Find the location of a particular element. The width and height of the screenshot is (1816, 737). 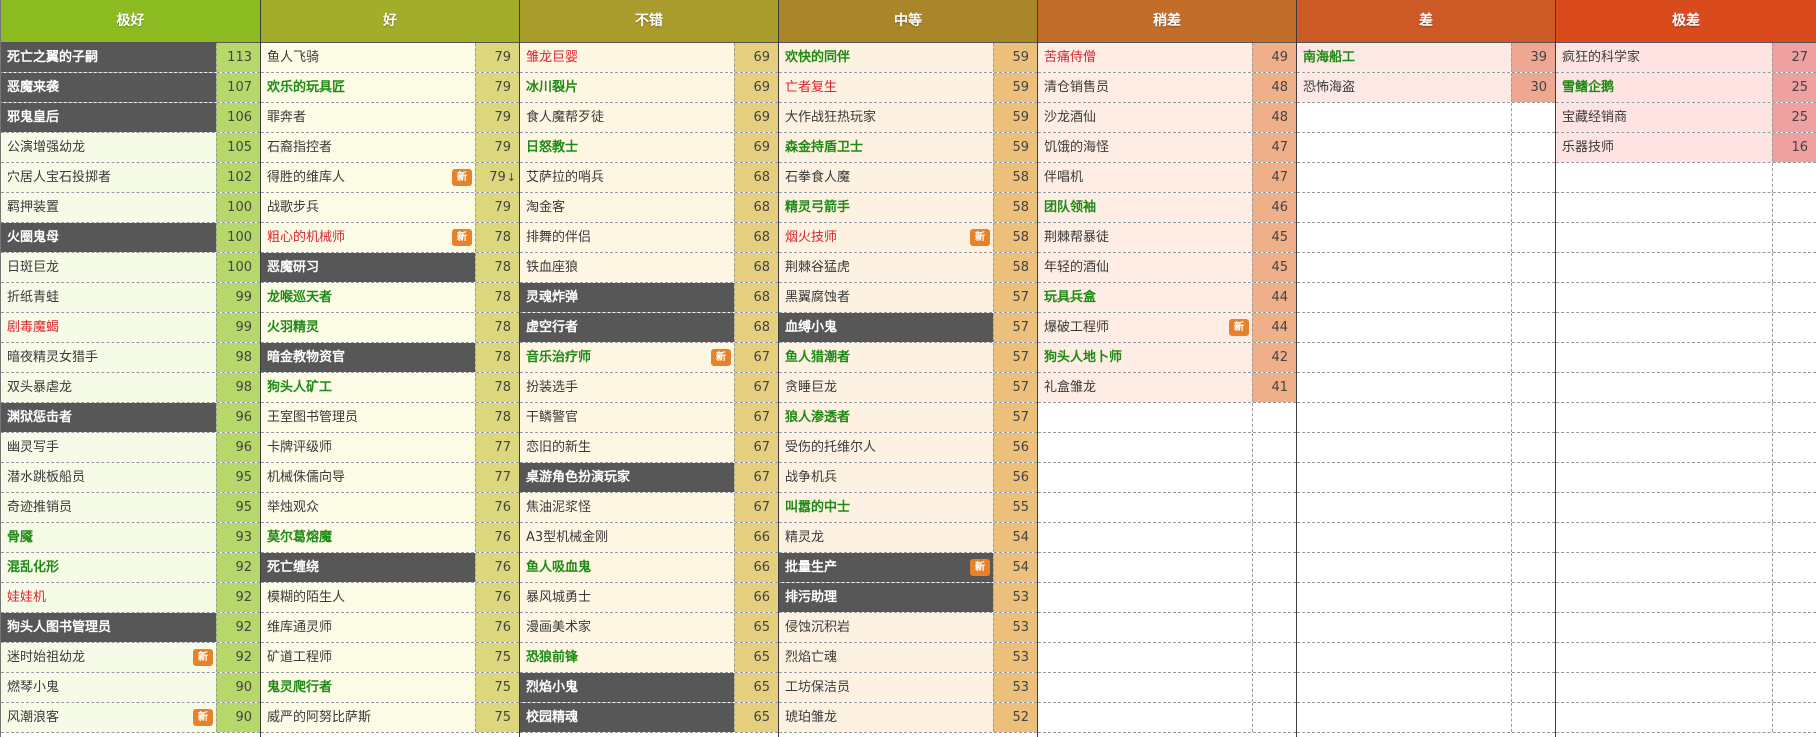

card-name: 骨魇 is located at coordinates (108, 537).